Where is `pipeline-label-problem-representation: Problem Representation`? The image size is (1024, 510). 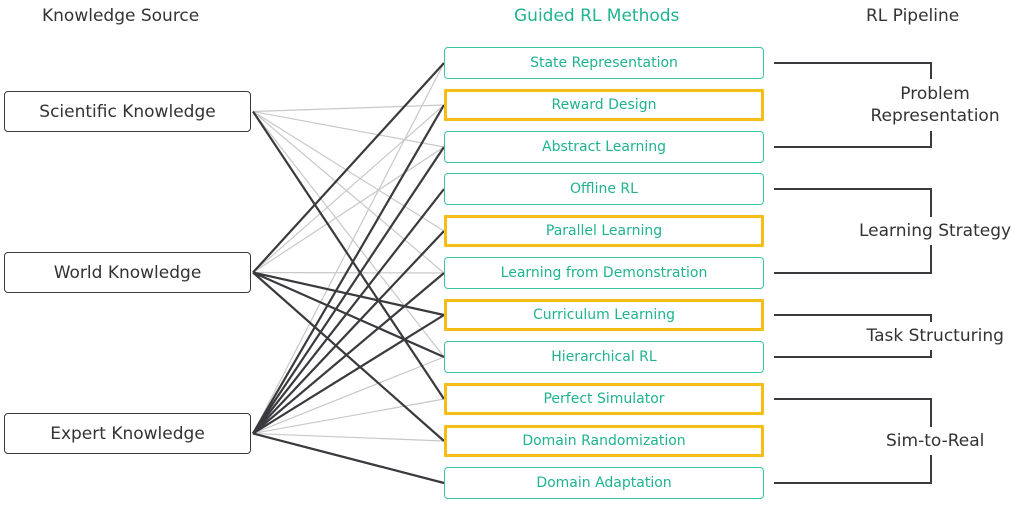 pipeline-label-problem-representation: Problem Representation is located at coordinates (935, 105).